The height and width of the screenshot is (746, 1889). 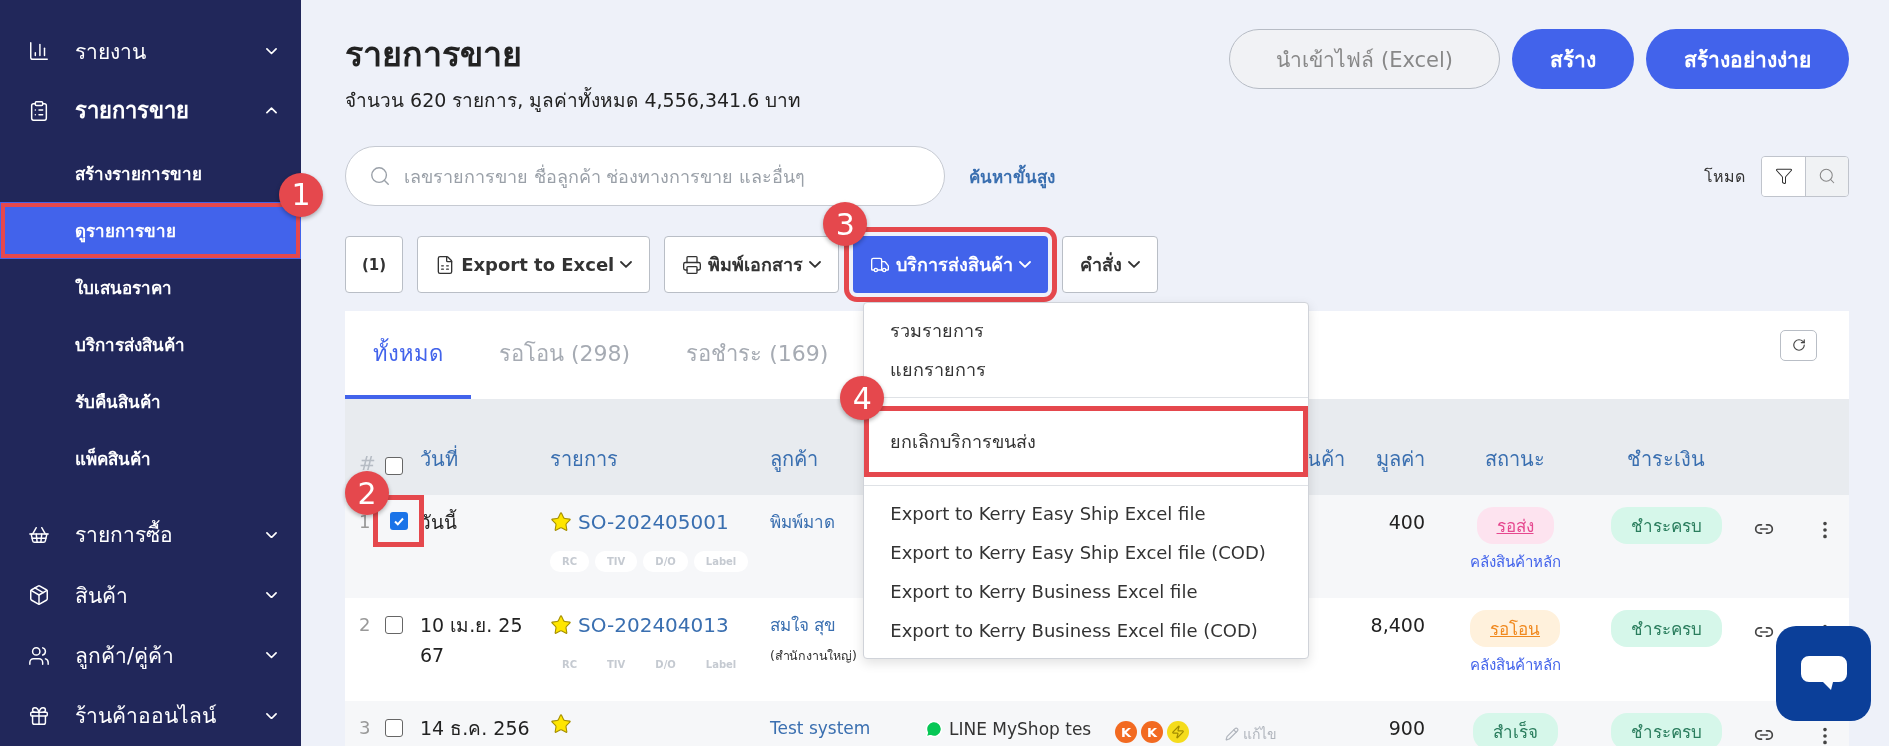 What do you see at coordinates (1086, 330) in the screenshot?
I see `menu-item: รวมรายการ` at bounding box center [1086, 330].